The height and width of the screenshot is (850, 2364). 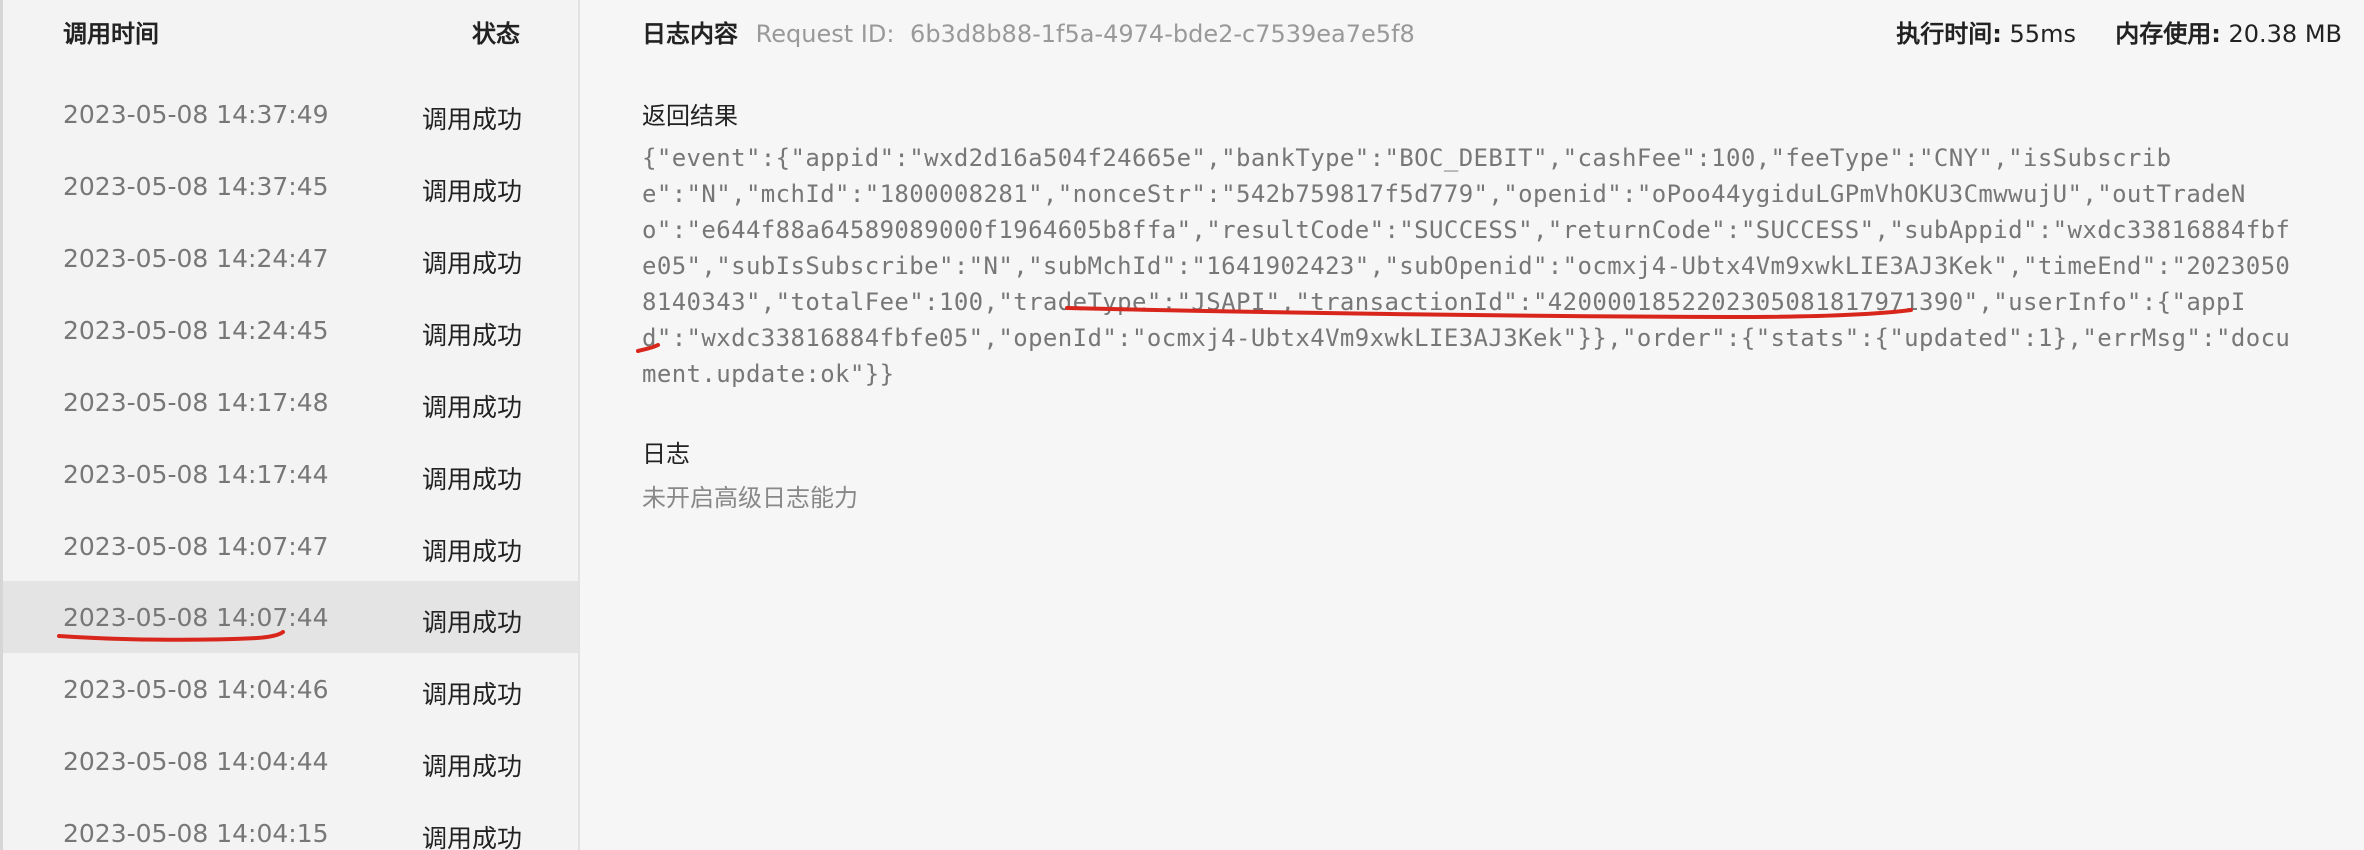 What do you see at coordinates (1162, 34) in the screenshot?
I see `request-id-value: 6b3d8b88-1f5a-4974-bde2-c7539ea7e5f8` at bounding box center [1162, 34].